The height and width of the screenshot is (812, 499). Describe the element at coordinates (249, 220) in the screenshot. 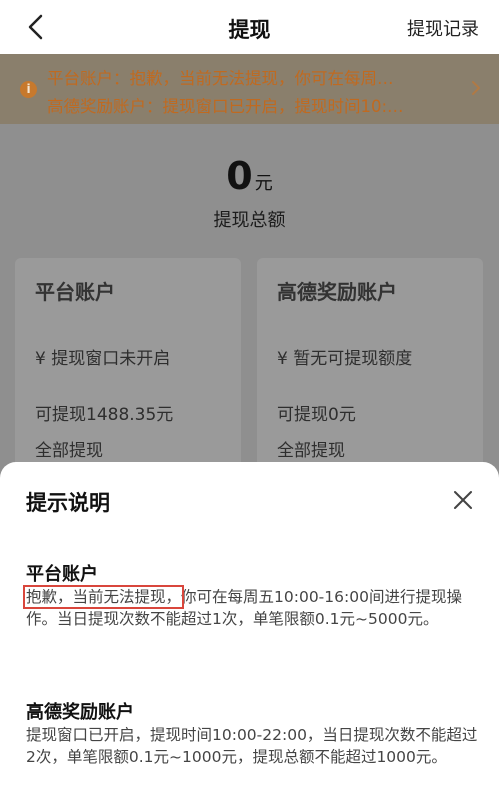

I see `total-amount-label: 提现总额` at that location.